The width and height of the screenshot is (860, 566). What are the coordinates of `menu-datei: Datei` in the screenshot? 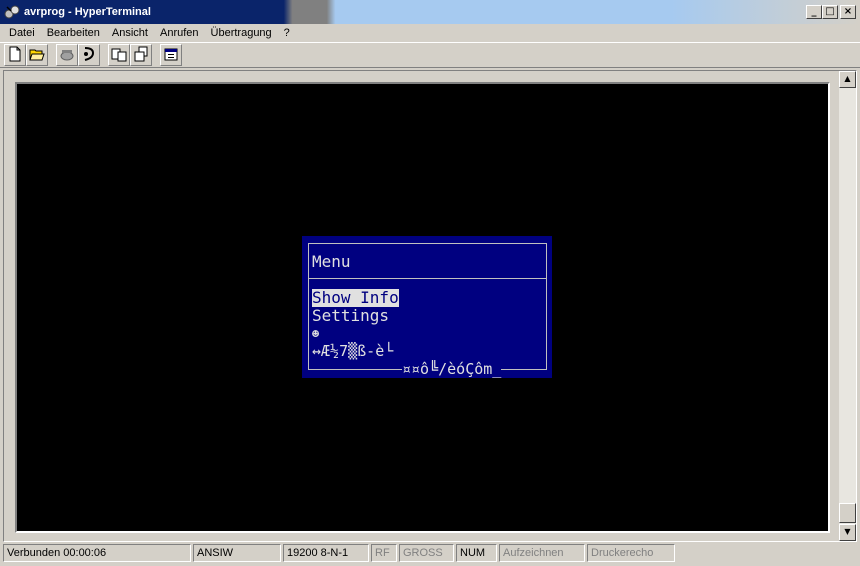 It's located at (22, 33).